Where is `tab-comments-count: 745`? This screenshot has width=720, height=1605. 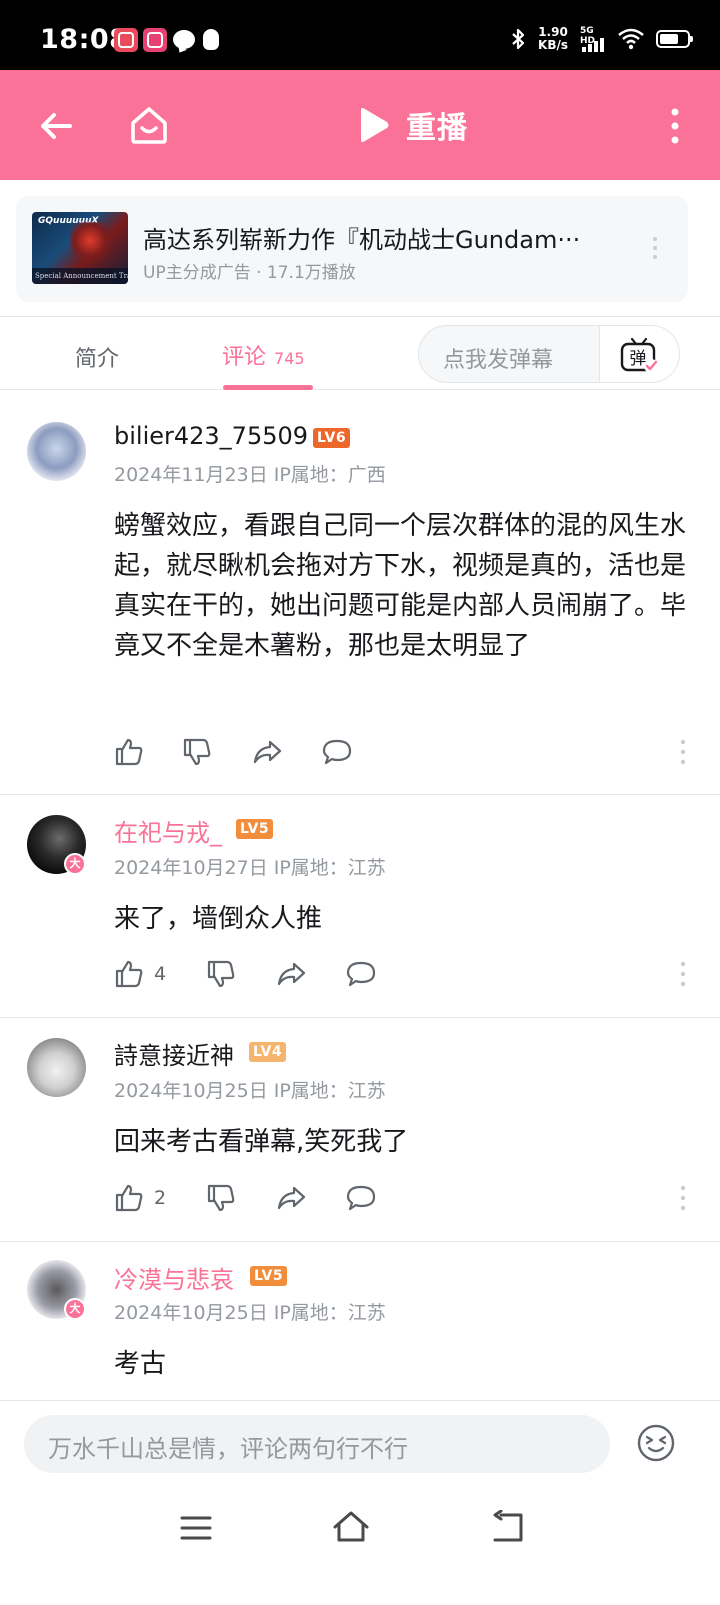
tab-comments-count: 745 is located at coordinates (289, 358).